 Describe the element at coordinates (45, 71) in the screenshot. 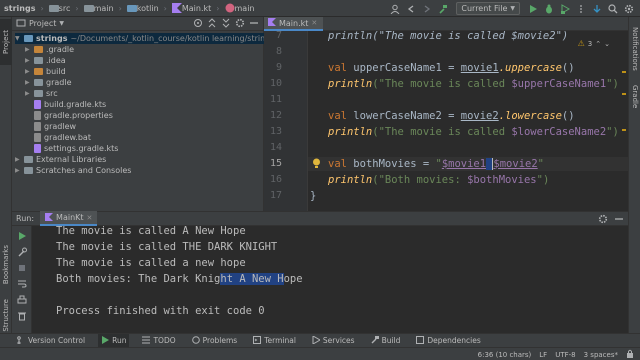

I see `project-tree-item: ▶ build` at that location.